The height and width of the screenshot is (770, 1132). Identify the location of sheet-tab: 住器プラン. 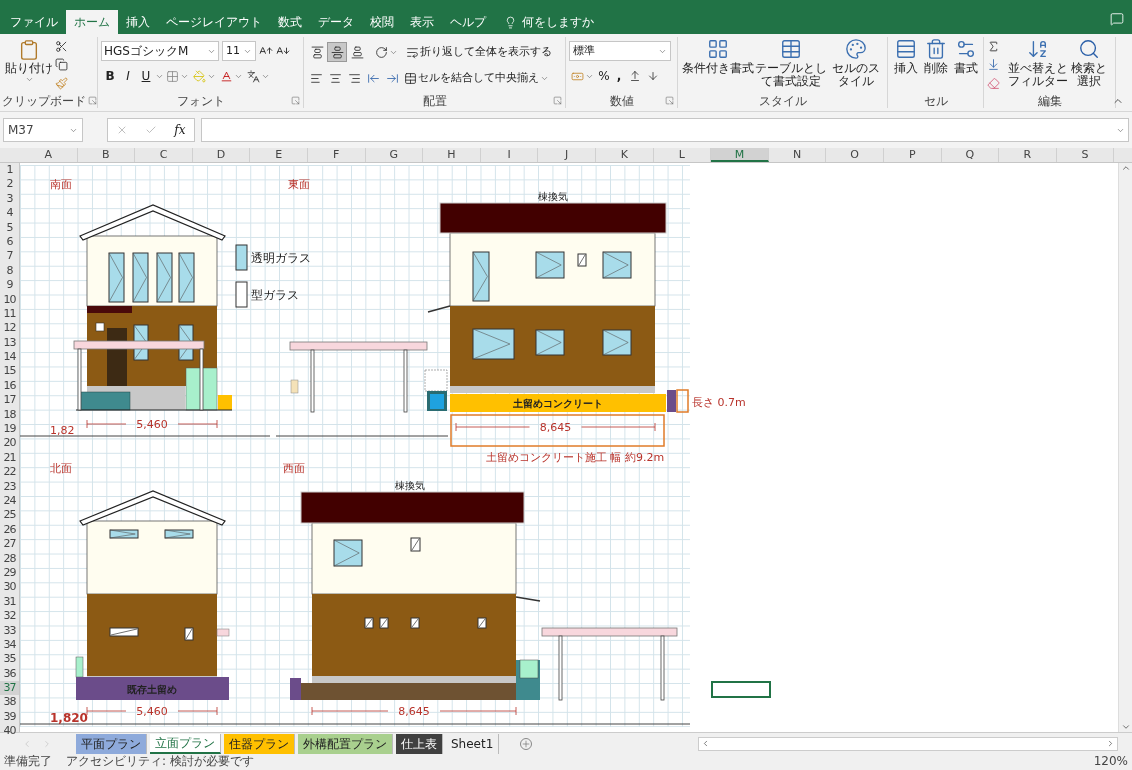
(259, 743).